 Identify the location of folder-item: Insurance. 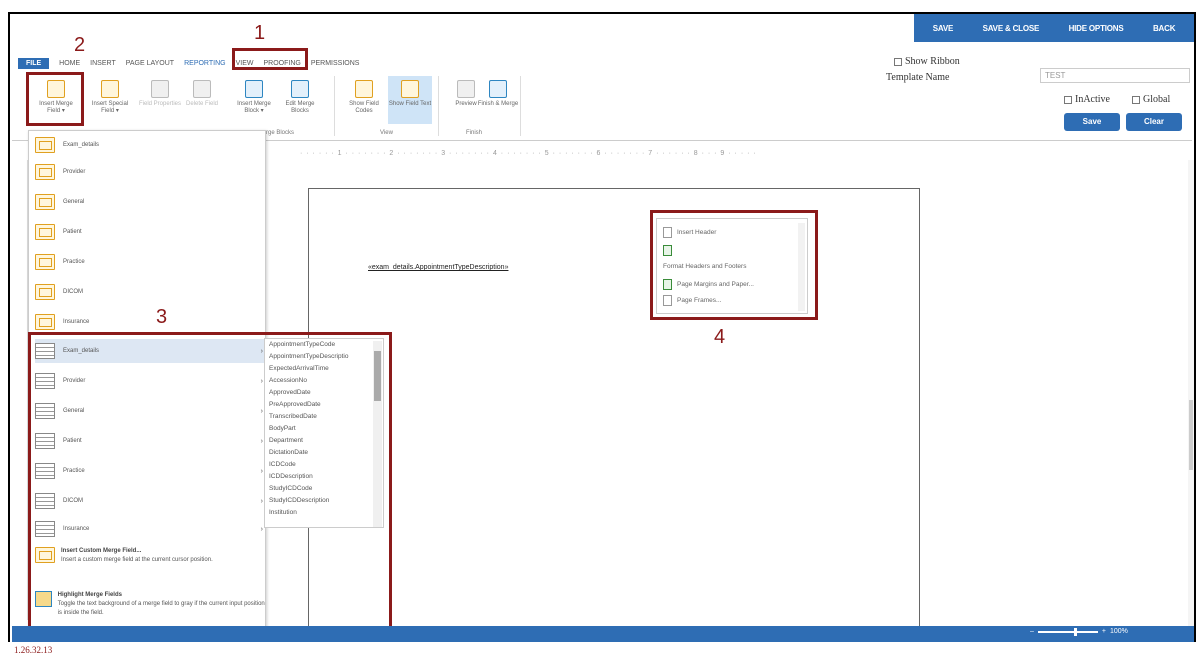
(62, 322).